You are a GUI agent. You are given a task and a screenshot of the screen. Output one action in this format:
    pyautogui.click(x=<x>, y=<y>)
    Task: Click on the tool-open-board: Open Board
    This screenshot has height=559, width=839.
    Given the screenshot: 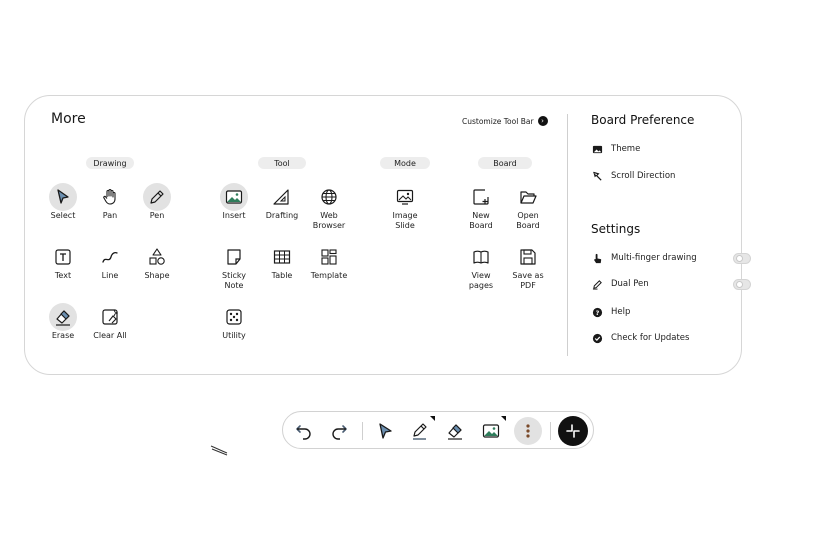 What is the action you would take?
    pyautogui.click(x=528, y=207)
    